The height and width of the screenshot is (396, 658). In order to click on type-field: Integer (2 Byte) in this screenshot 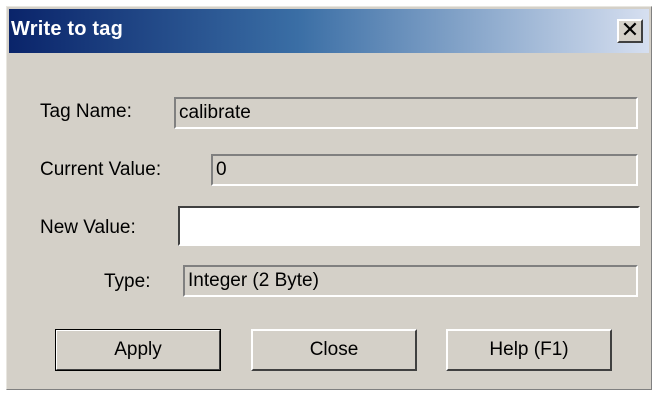, I will do `click(410, 281)`.